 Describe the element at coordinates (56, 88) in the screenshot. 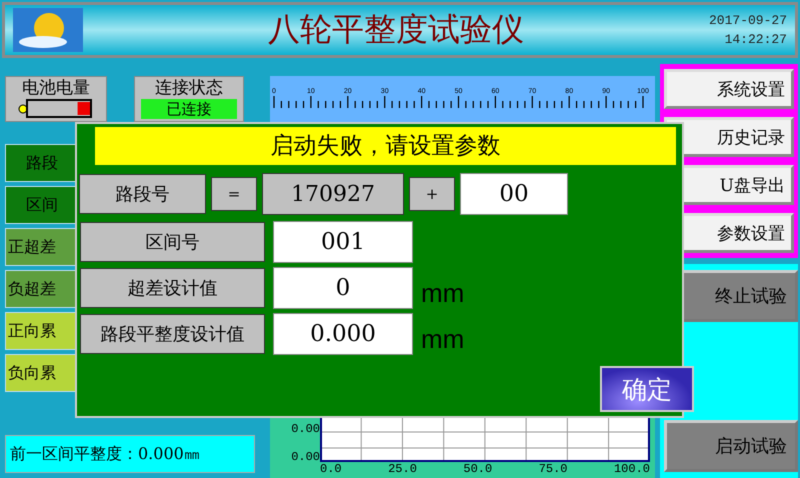

I see `battery-label: 电池电量` at that location.